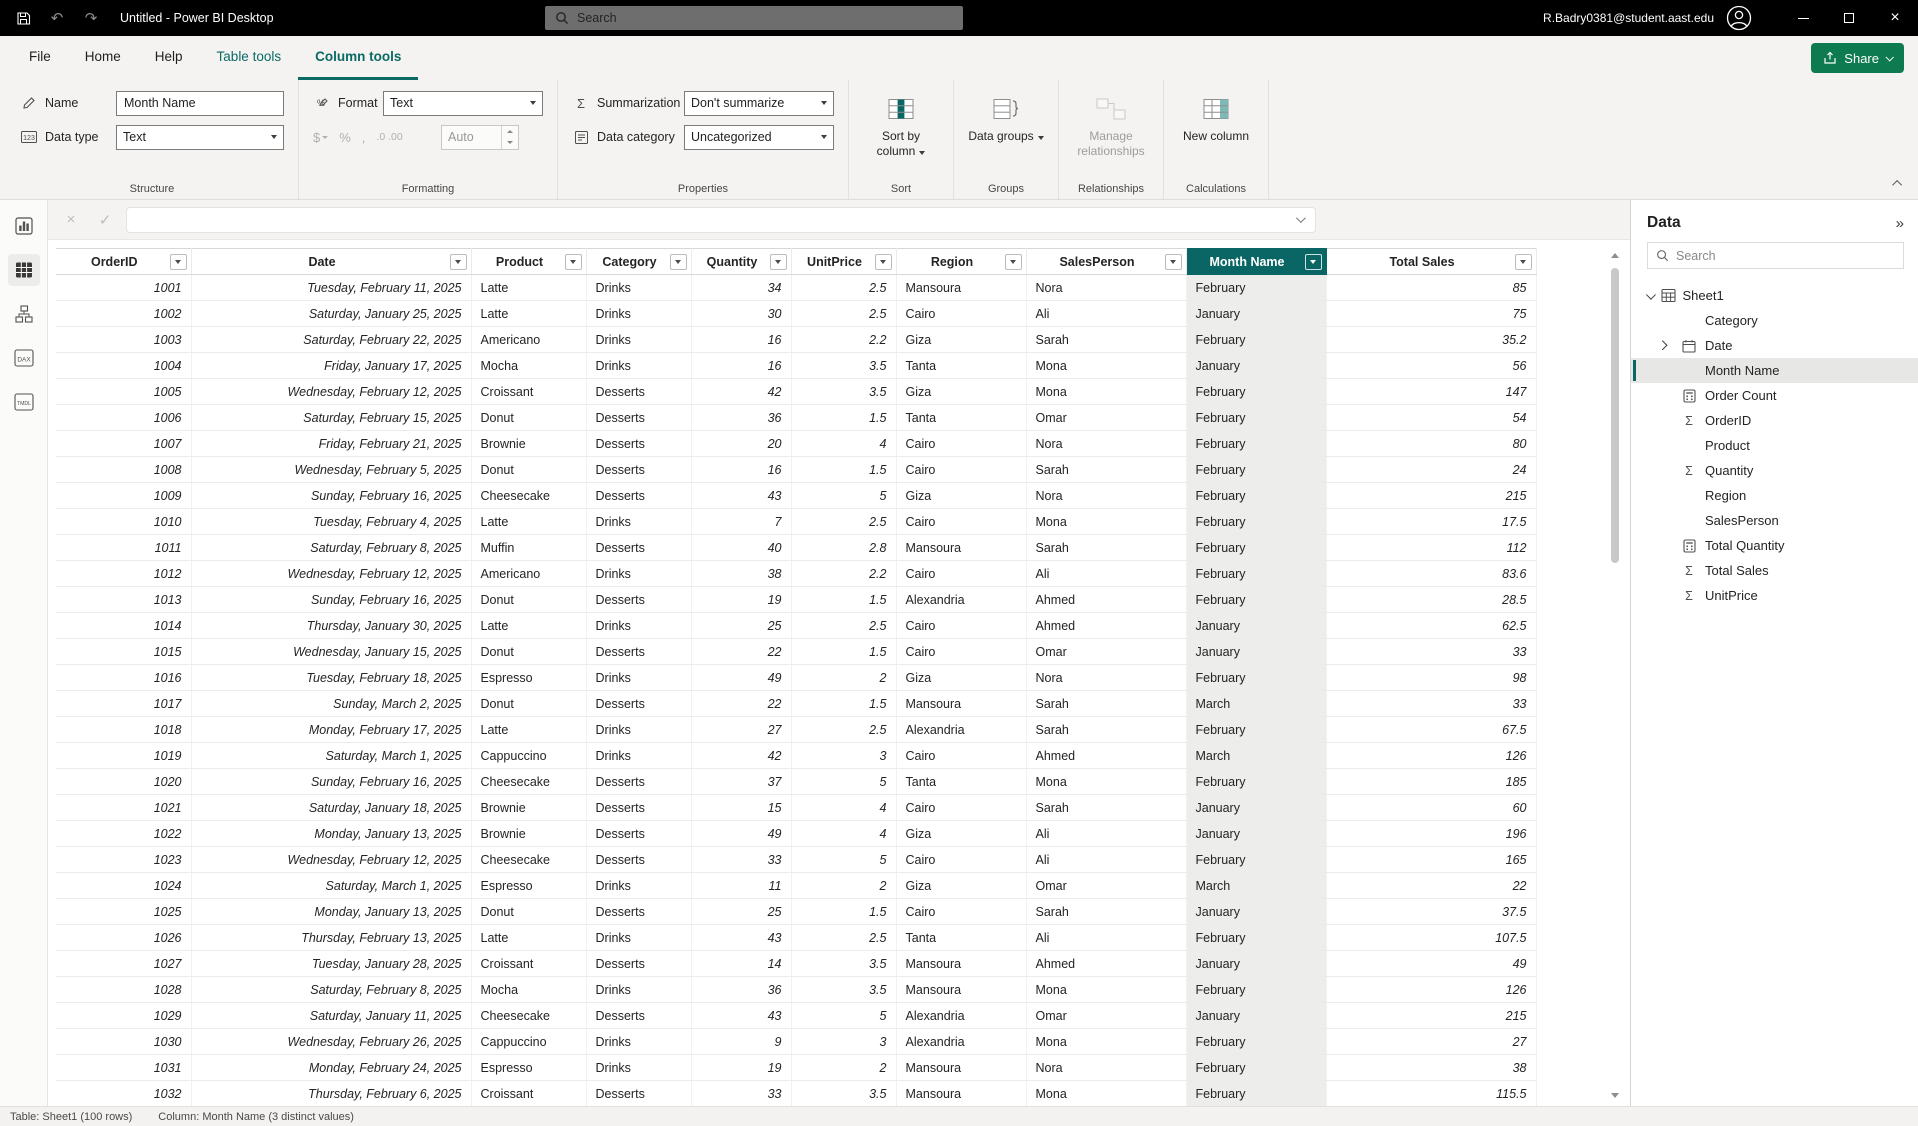  Describe the element at coordinates (124, 1067) in the screenshot. I see `cell-orderid: 1031` at that location.